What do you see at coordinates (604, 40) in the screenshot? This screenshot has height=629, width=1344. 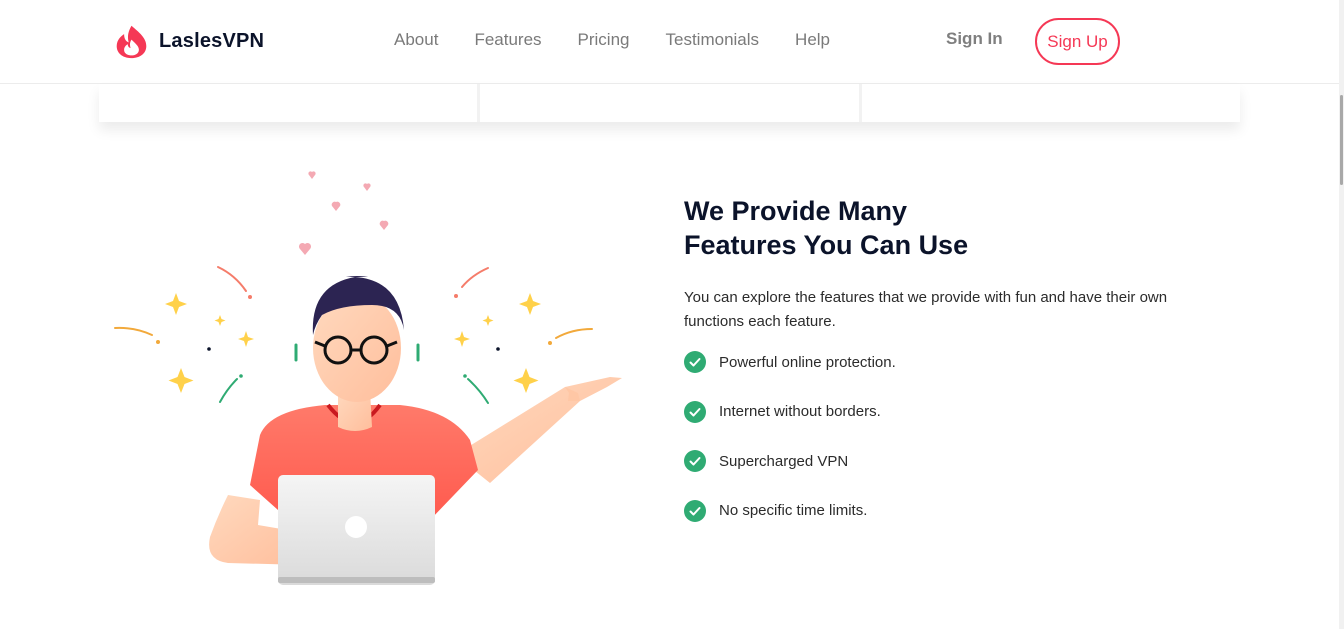 I see `nav-pricing: Pricing` at bounding box center [604, 40].